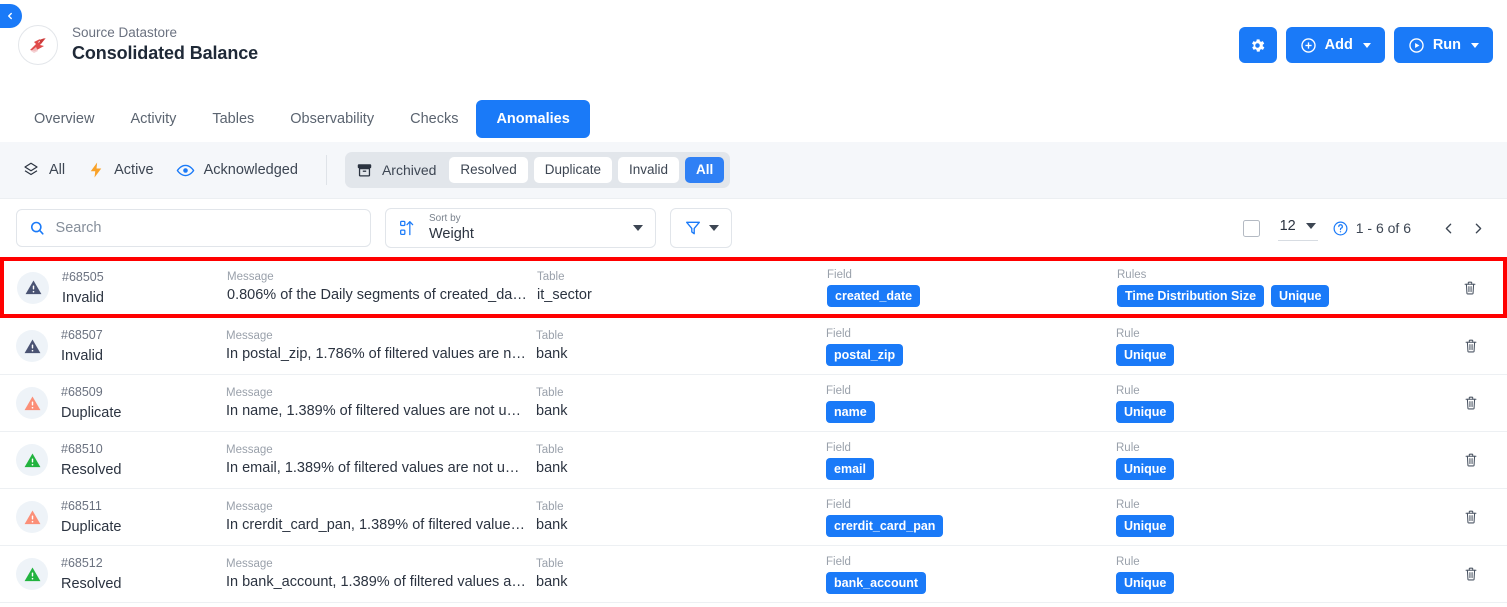 This screenshot has width=1507, height=607. What do you see at coordinates (233, 119) in the screenshot?
I see `tab-tables: Tables` at bounding box center [233, 119].